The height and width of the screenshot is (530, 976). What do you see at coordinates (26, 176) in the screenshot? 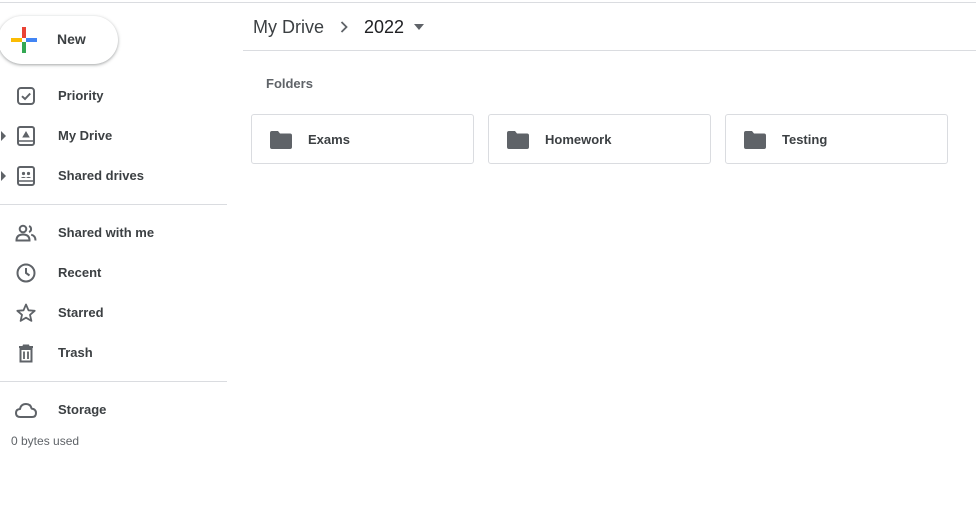
I see `shared-drives-icon` at bounding box center [26, 176].